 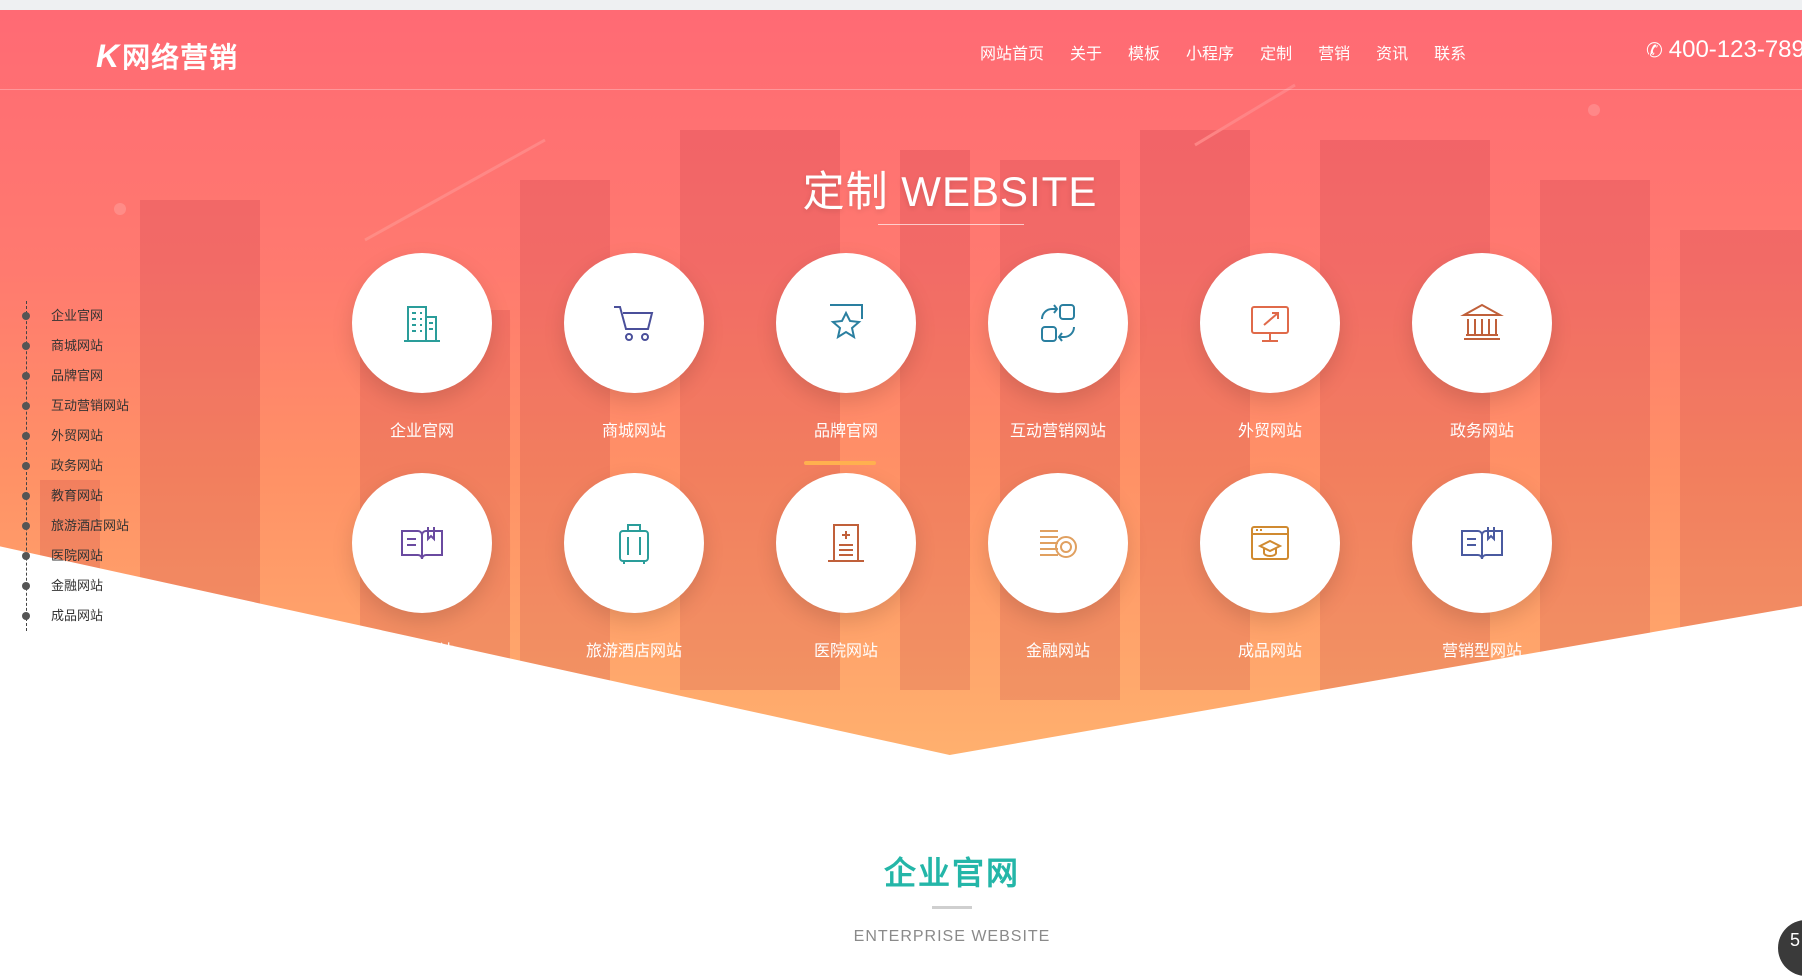 I want to click on main-nav: 网站首页 关于 模板 小程序 定制 营销 资讯 联系, so click(x=1236, y=52).